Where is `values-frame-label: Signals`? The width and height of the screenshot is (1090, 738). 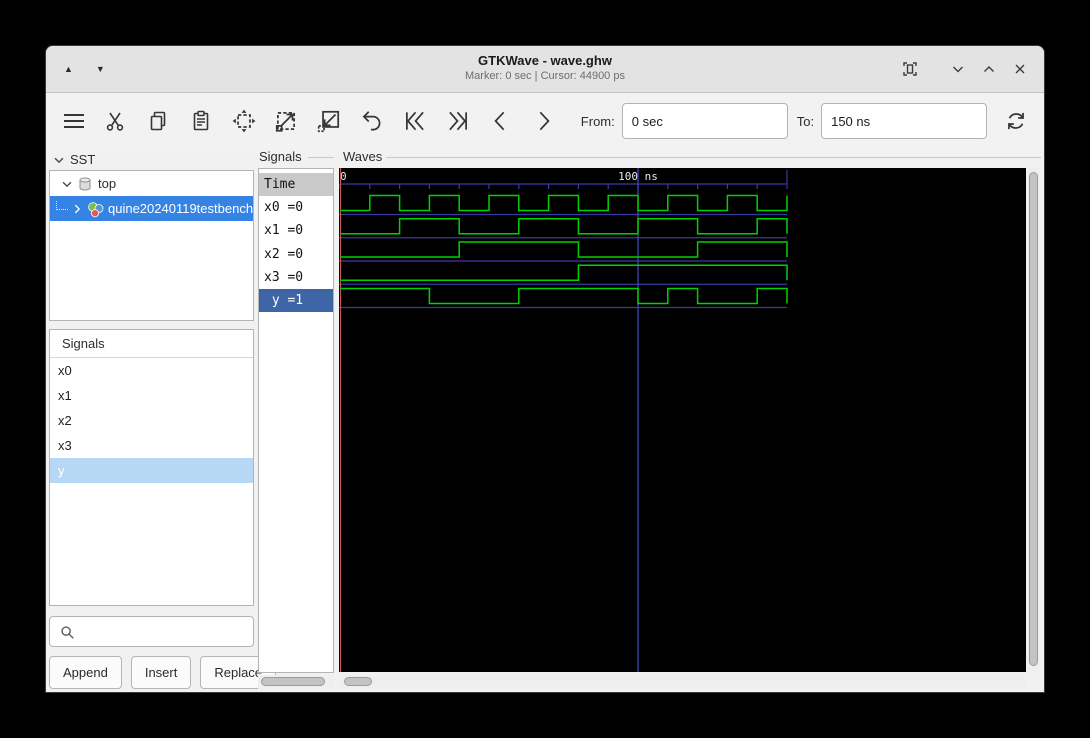 values-frame-label: Signals is located at coordinates (280, 156).